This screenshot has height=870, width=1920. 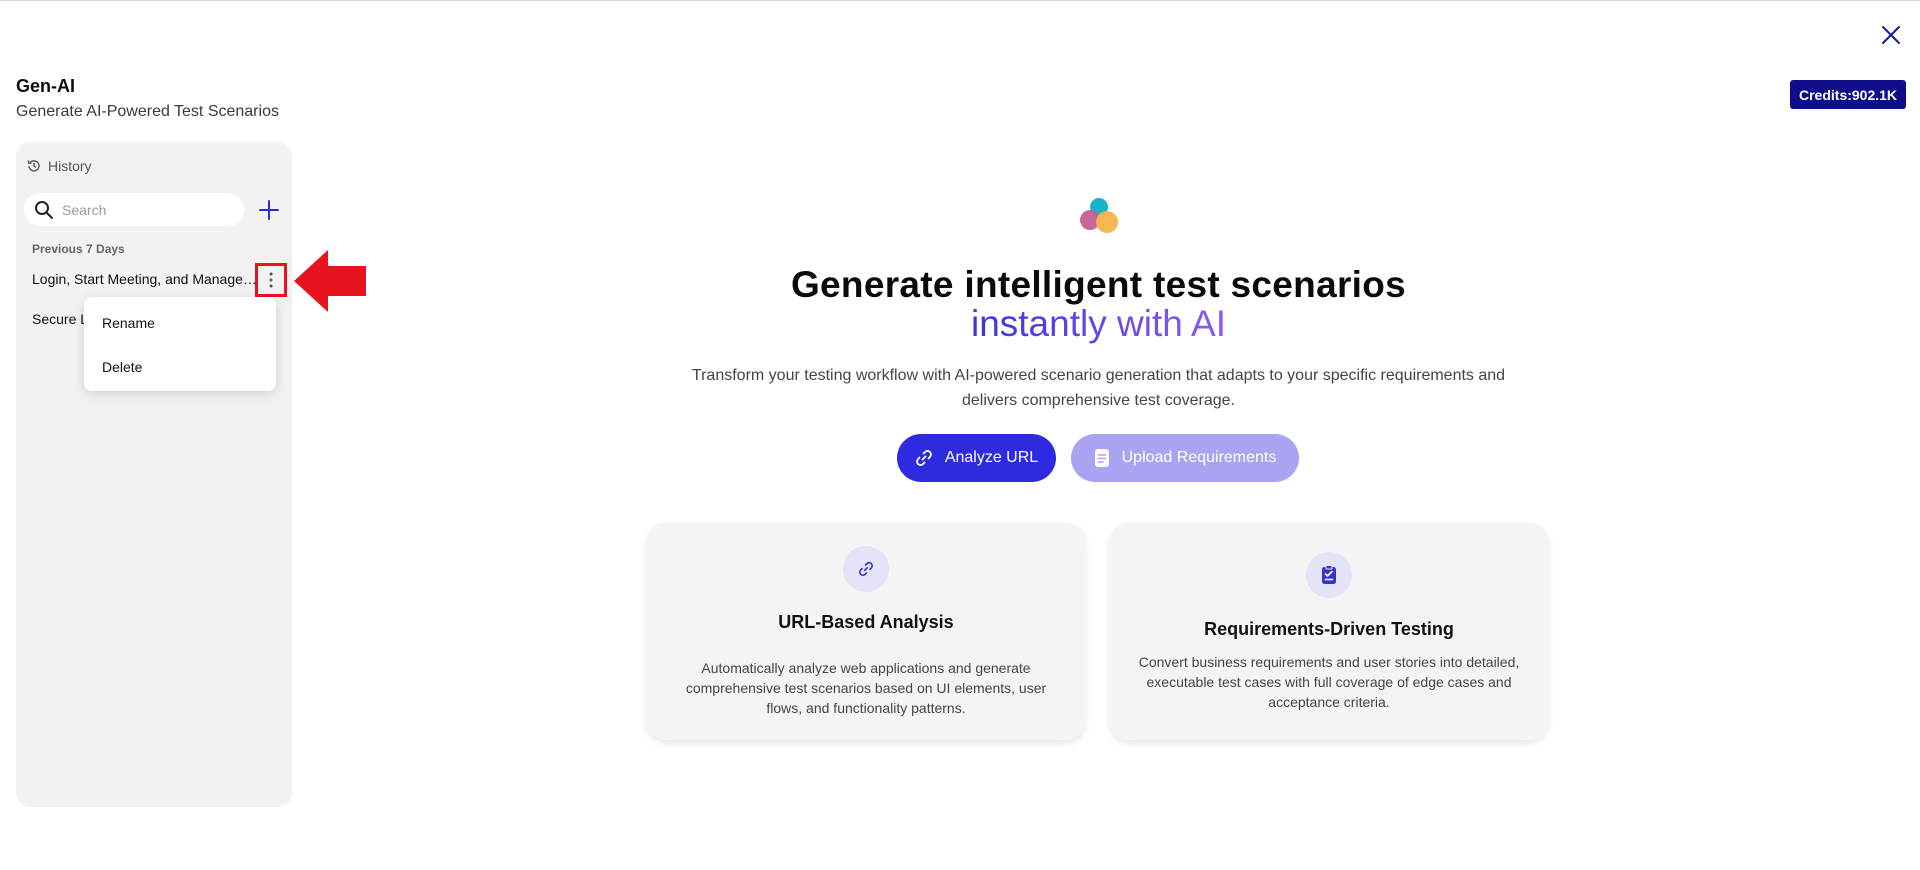 What do you see at coordinates (1098, 284) in the screenshot?
I see `hero-title: Generate intelligent test scenarios` at bounding box center [1098, 284].